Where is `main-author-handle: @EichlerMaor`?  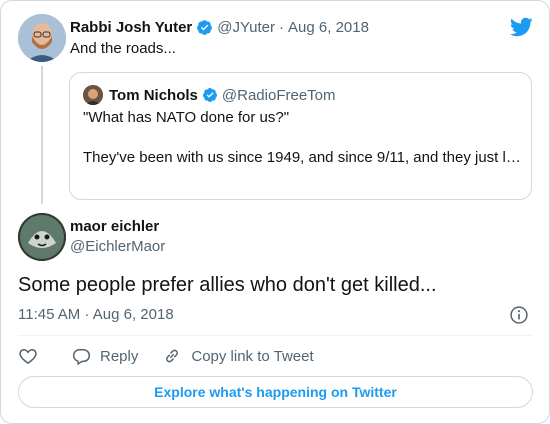
main-author-handle: @EichlerMaor is located at coordinates (117, 247).